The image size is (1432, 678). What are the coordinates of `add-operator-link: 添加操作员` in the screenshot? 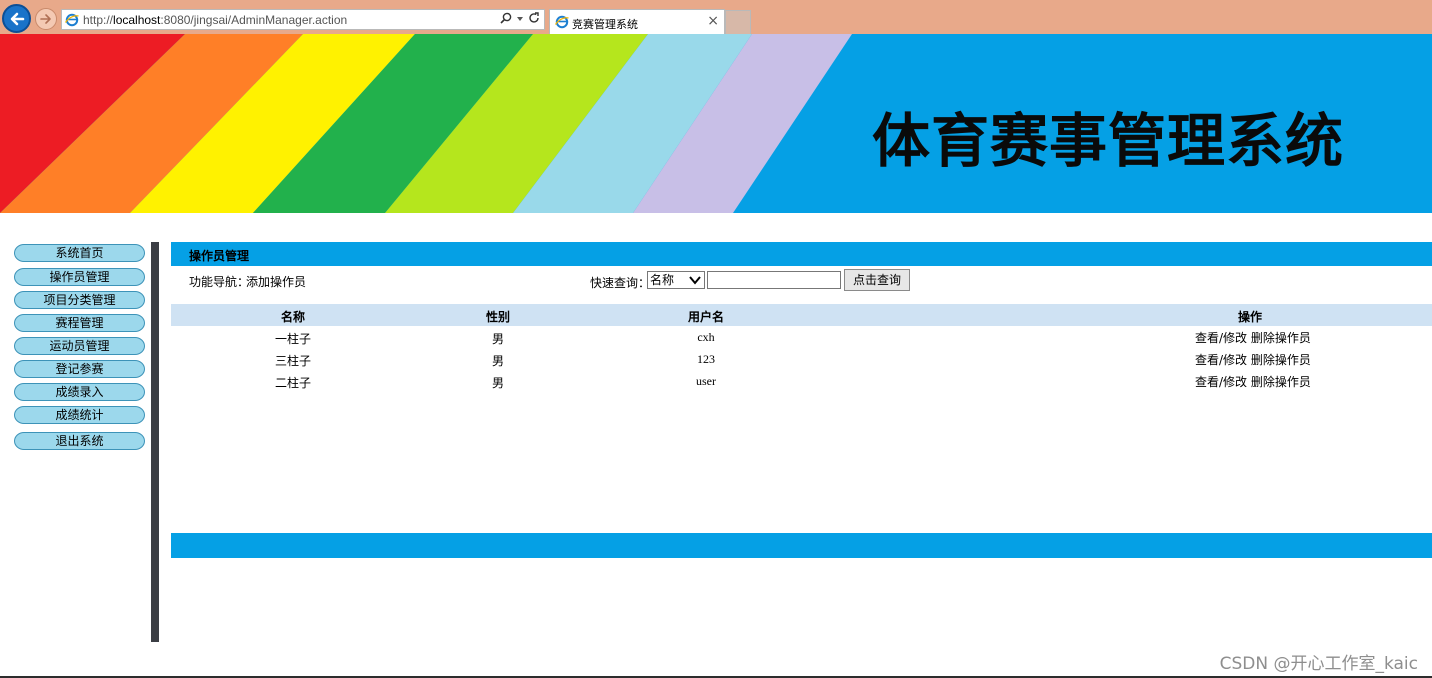 It's located at (276, 281).